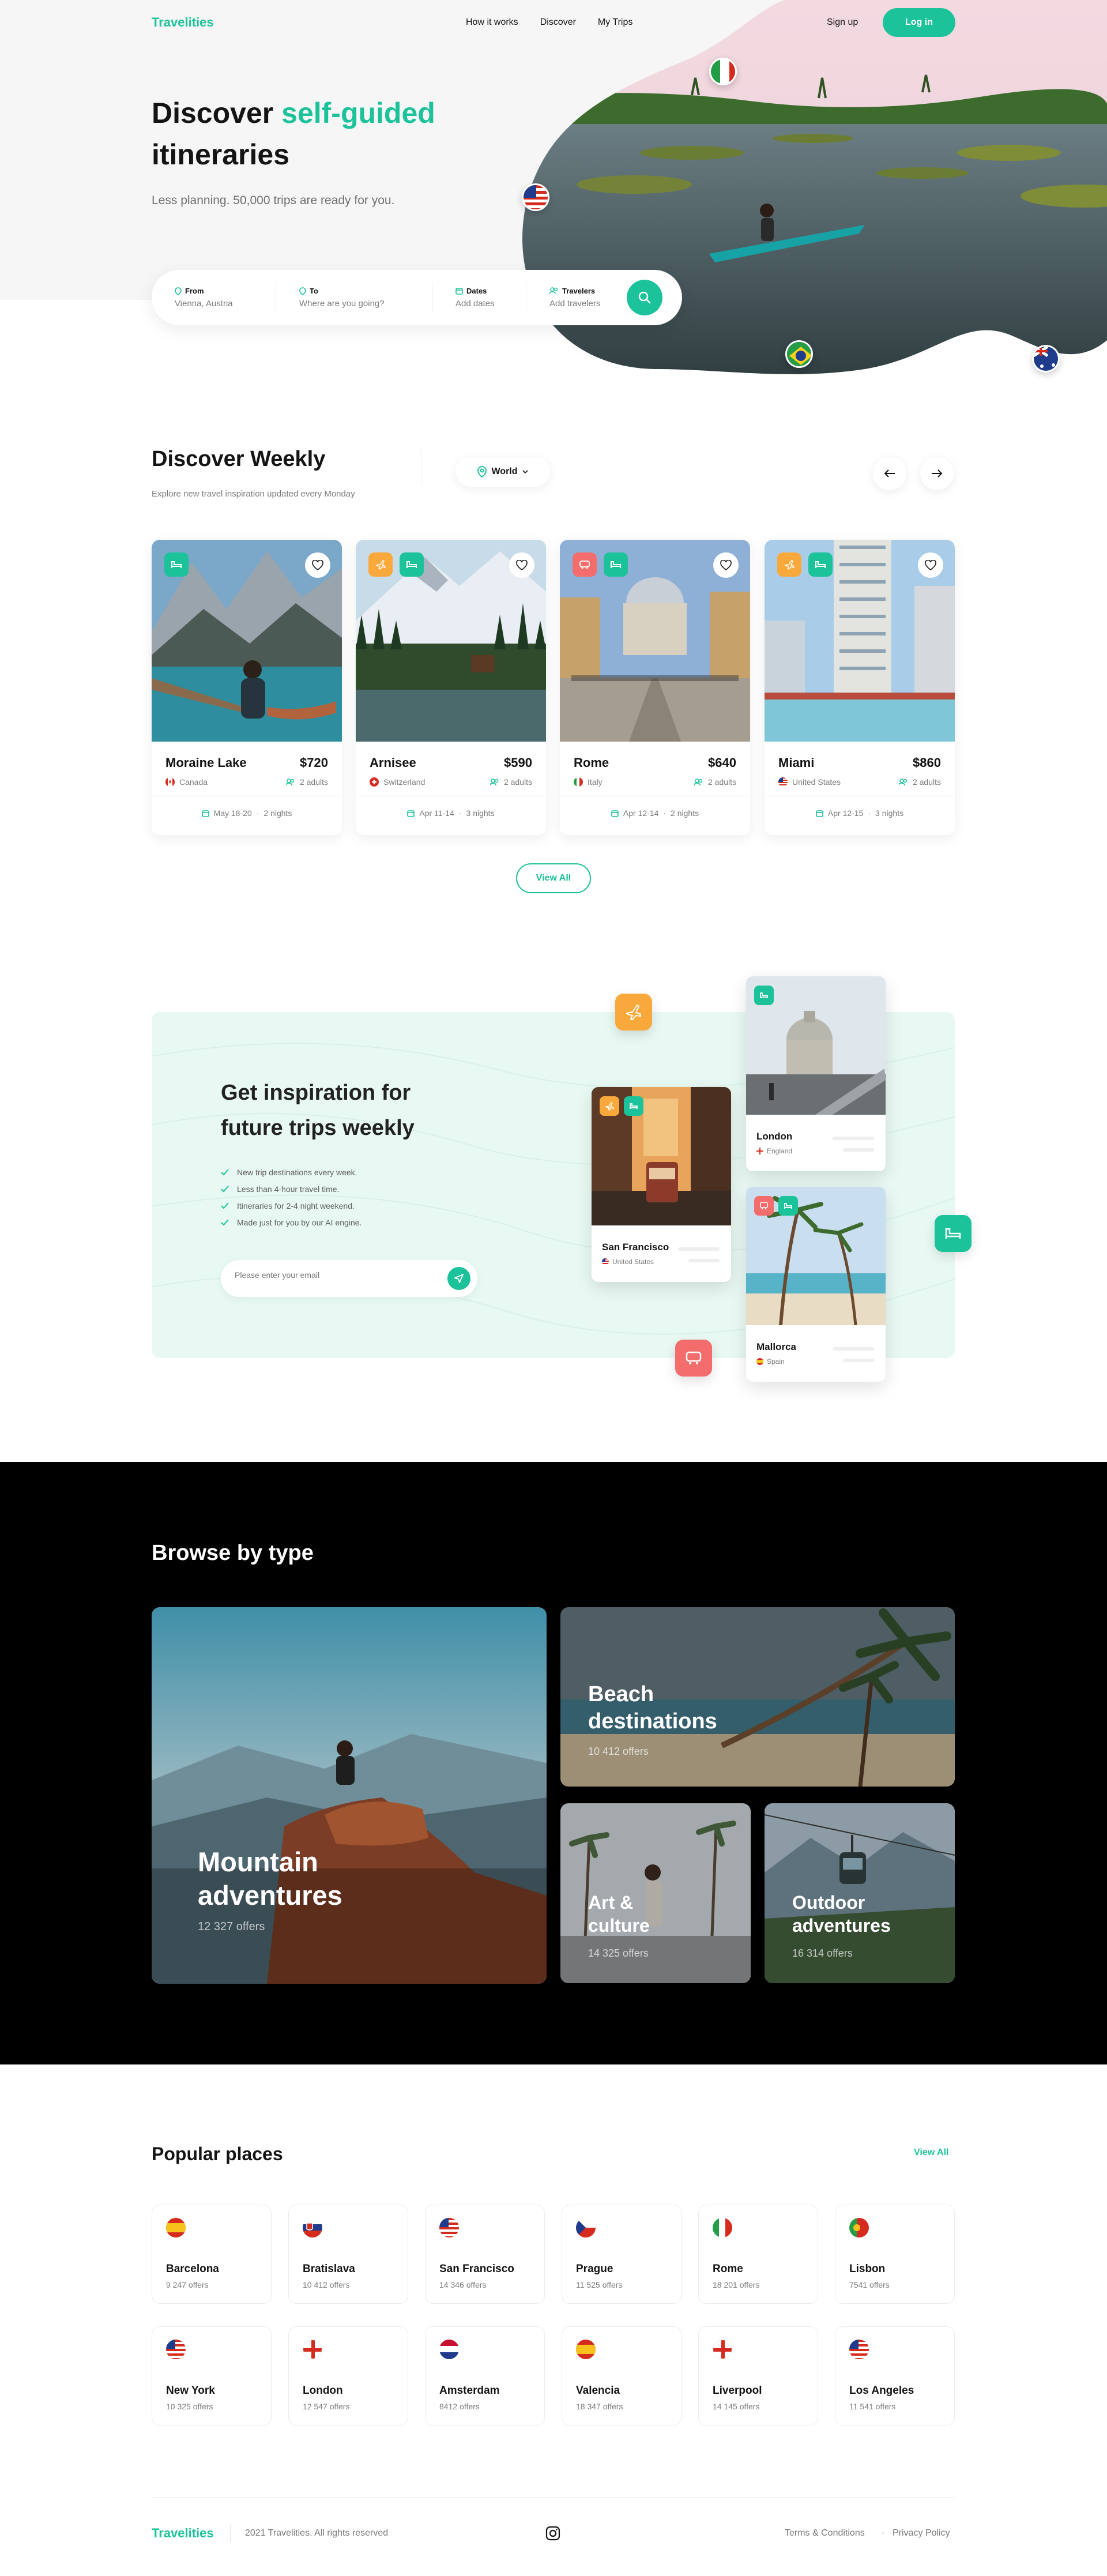  I want to click on card-guests-text: 2 adults, so click(927, 782).